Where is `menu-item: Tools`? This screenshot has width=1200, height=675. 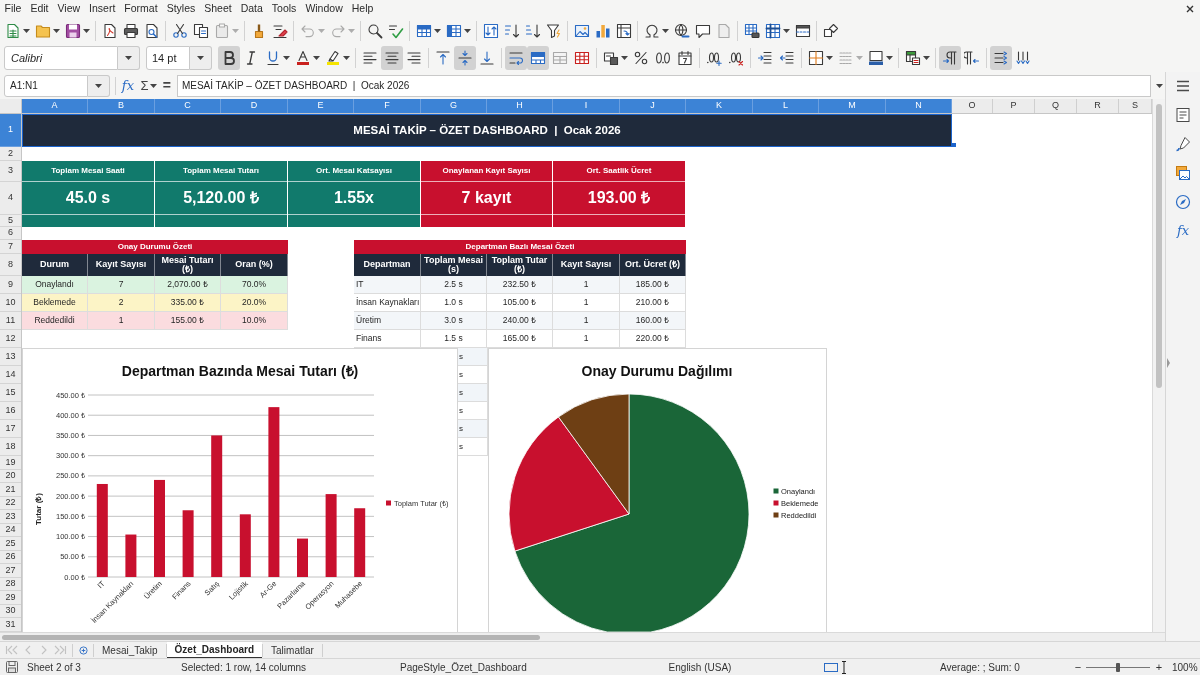
menu-item: Tools is located at coordinates (284, 8).